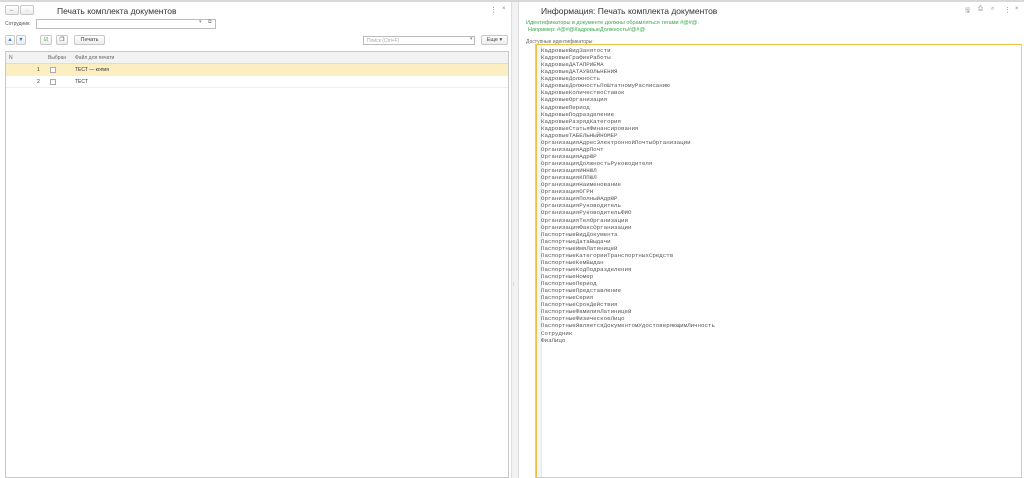 This screenshot has height=478, width=1024. What do you see at coordinates (629, 11) in the screenshot?
I see `info-title: Информация: Печать комплекта документов` at bounding box center [629, 11].